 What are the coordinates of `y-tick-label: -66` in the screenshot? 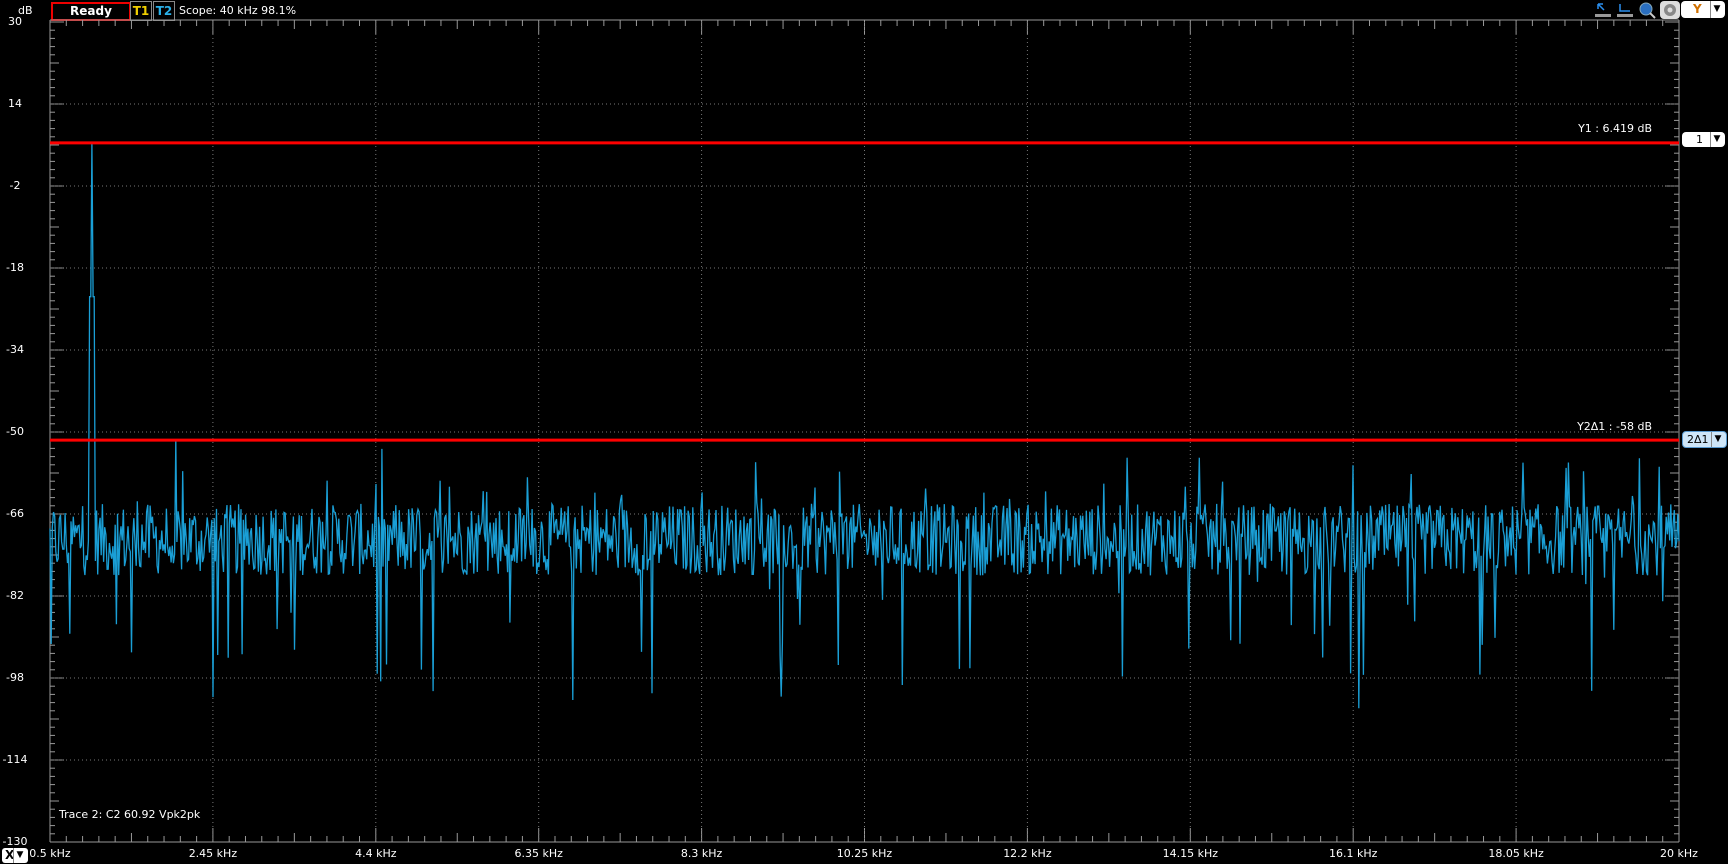 It's located at (15, 513).